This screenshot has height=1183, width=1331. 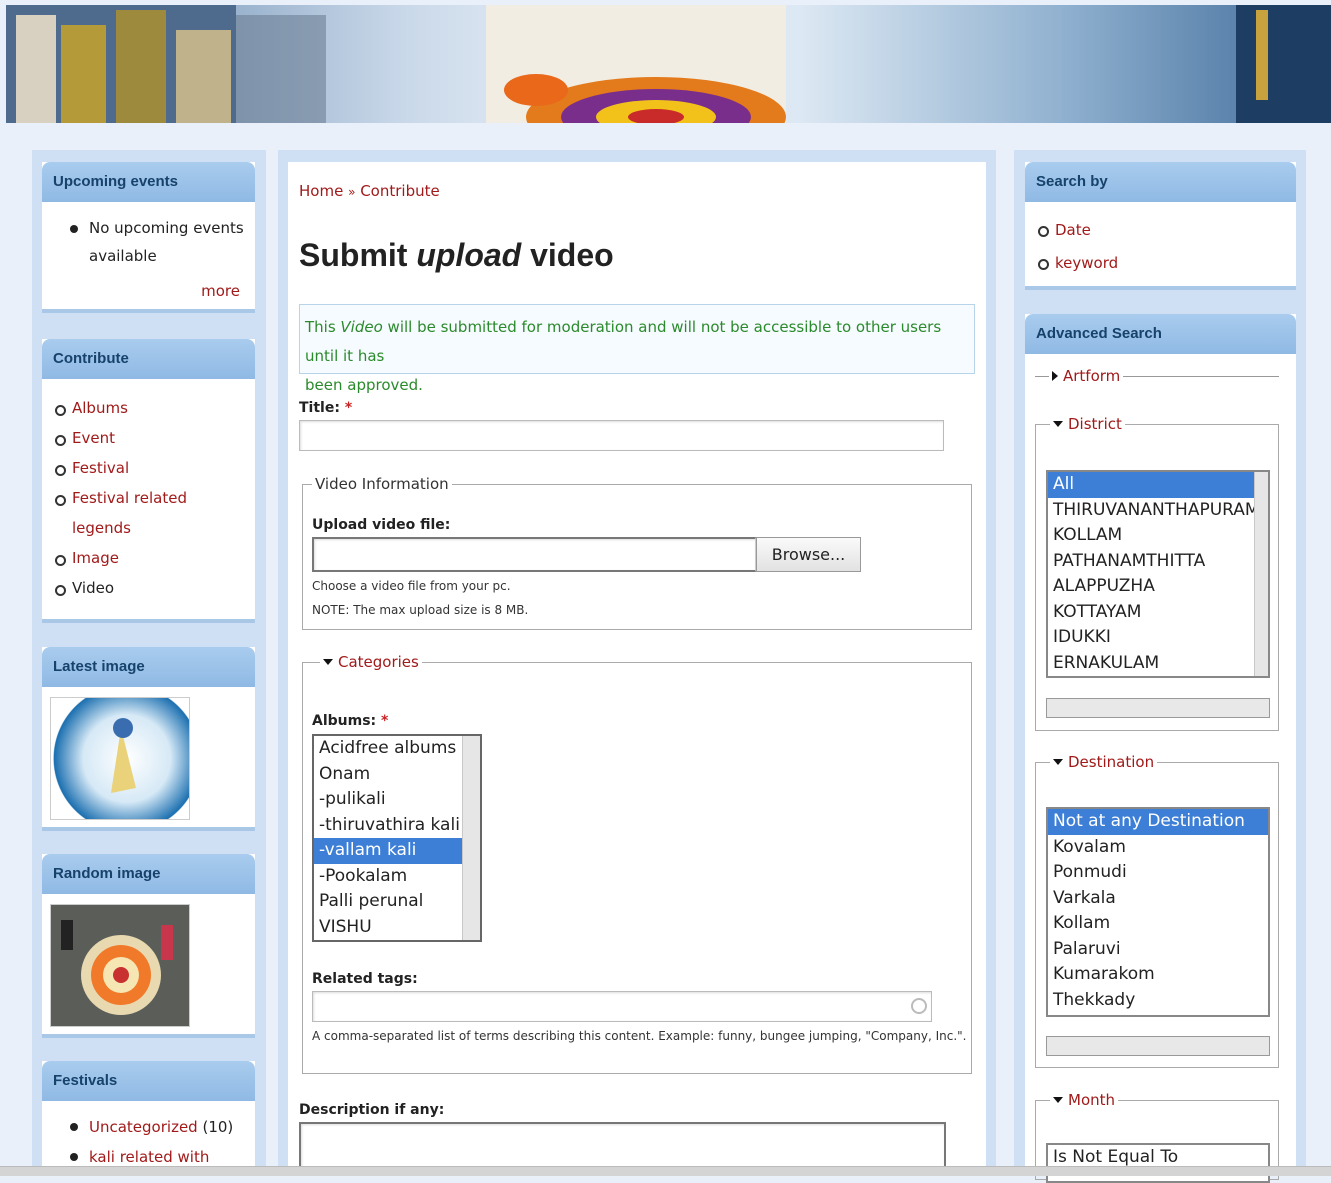 I want to click on month-toggle: Month, so click(x=1084, y=1100).